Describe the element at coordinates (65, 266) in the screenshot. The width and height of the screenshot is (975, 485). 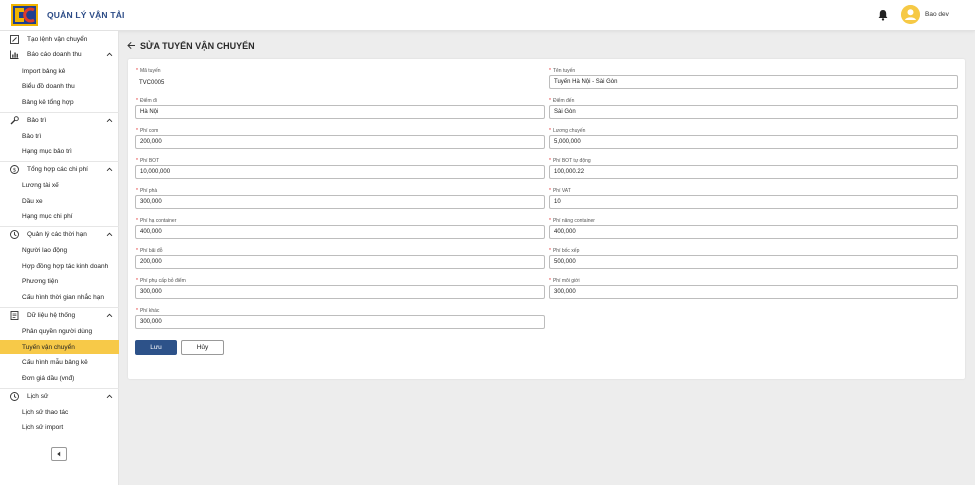
I see `sidebar-item-label: Hợp đồng hợp tác kinh doanh` at that location.